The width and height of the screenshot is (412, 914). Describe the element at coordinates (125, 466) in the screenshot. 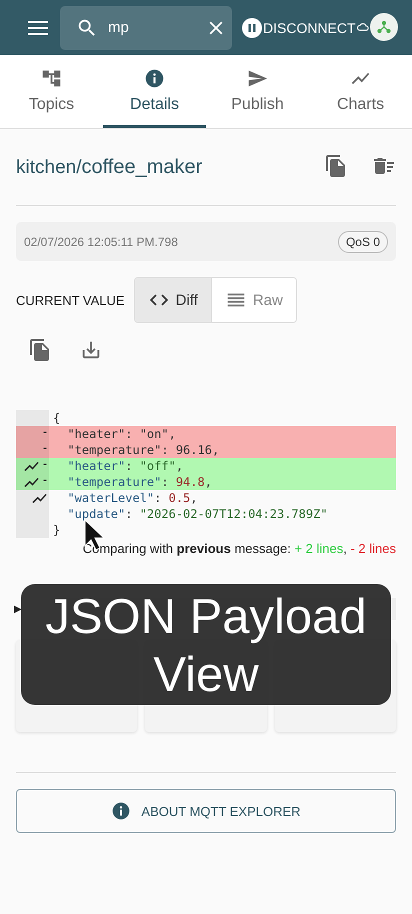

I see `code-line: "heater": "off",` at that location.